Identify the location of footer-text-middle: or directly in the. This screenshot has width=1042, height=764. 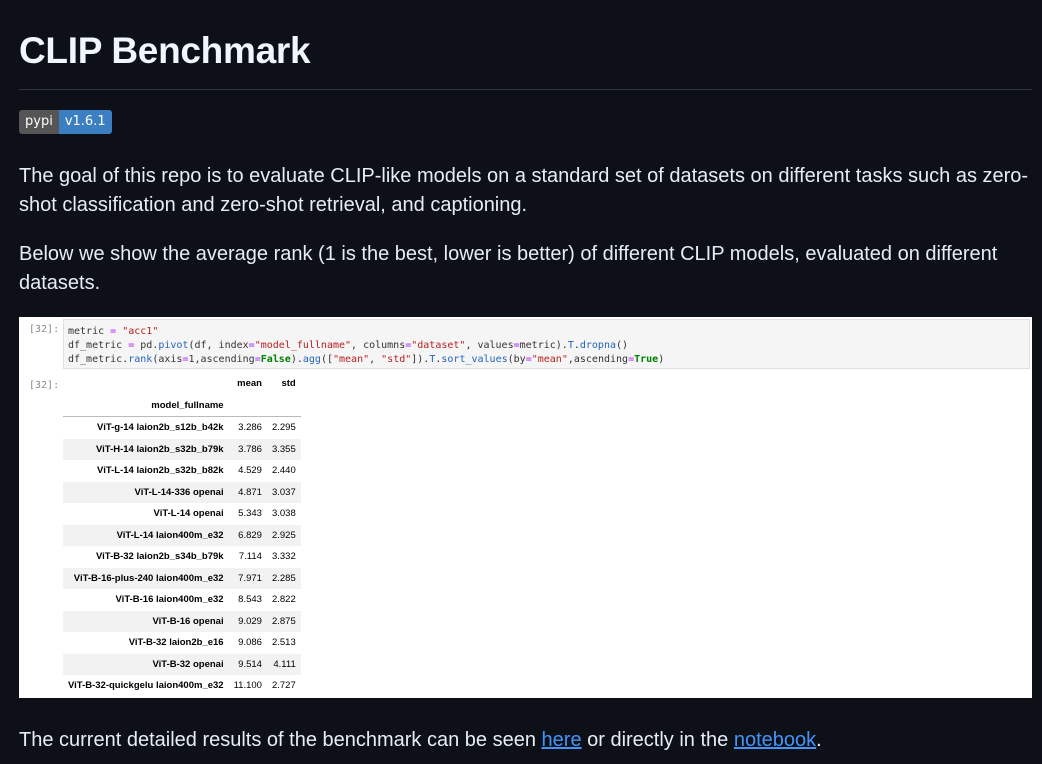
(657, 740).